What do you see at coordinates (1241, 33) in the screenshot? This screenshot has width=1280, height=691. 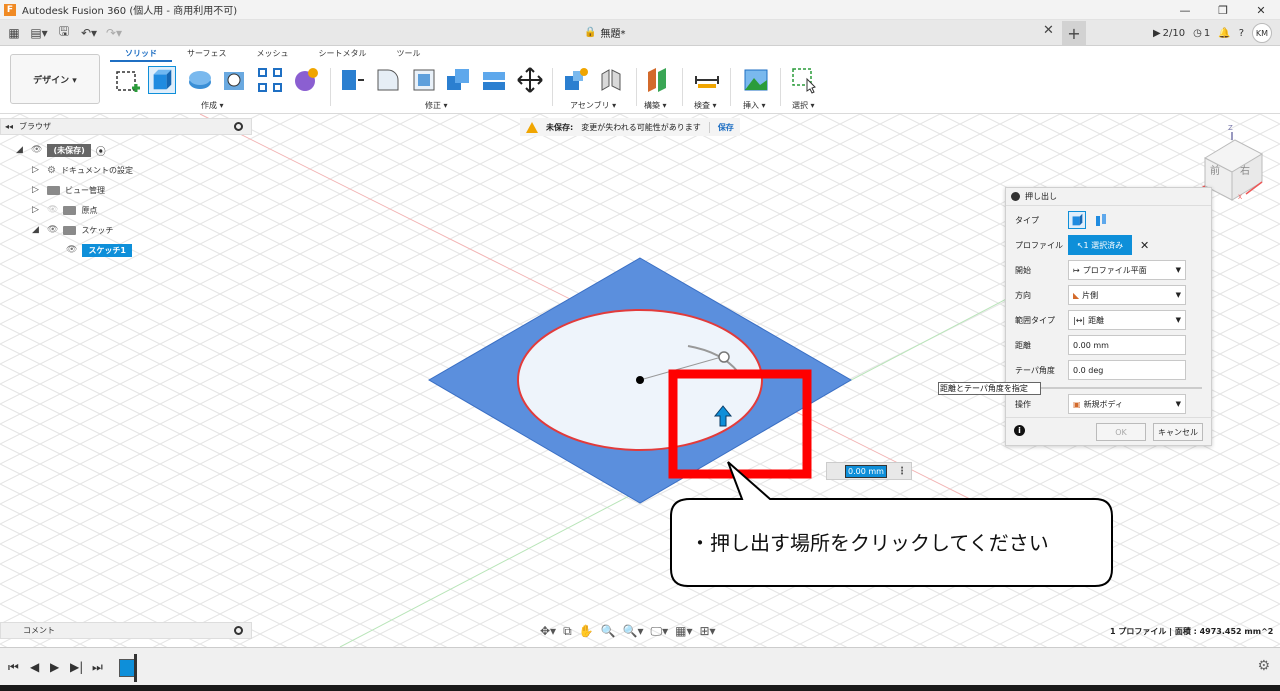 I see `help-icon: ?` at bounding box center [1241, 33].